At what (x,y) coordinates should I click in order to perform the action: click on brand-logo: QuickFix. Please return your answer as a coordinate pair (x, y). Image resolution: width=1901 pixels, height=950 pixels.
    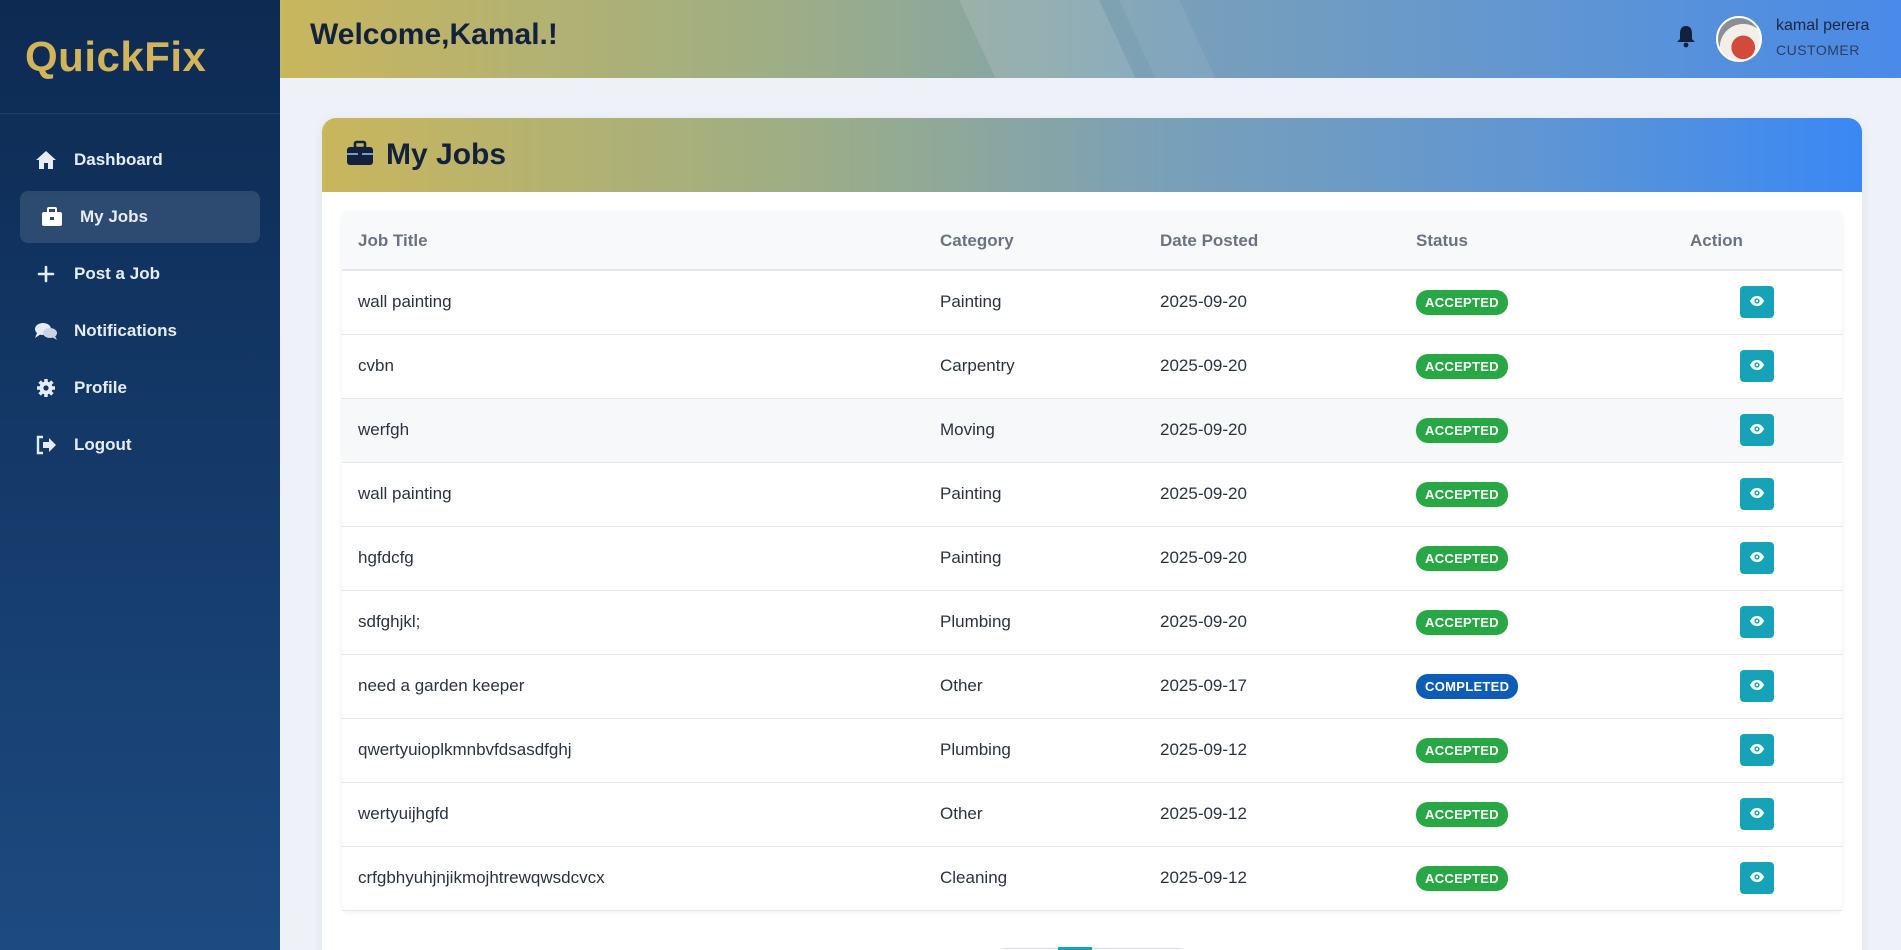
    Looking at the image, I should click on (140, 57).